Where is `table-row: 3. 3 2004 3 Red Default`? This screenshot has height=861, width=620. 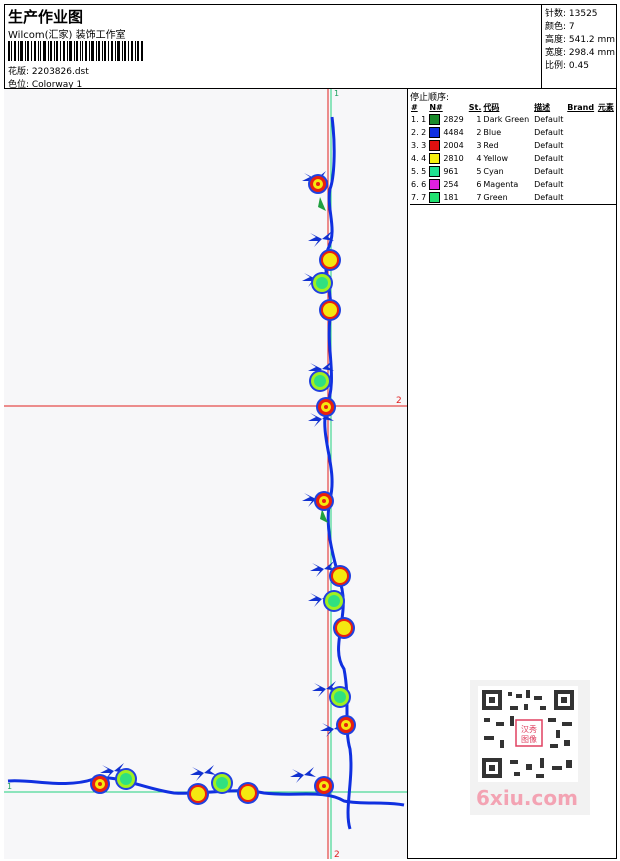 table-row: 3. 3 2004 3 Red Default is located at coordinates (513, 145).